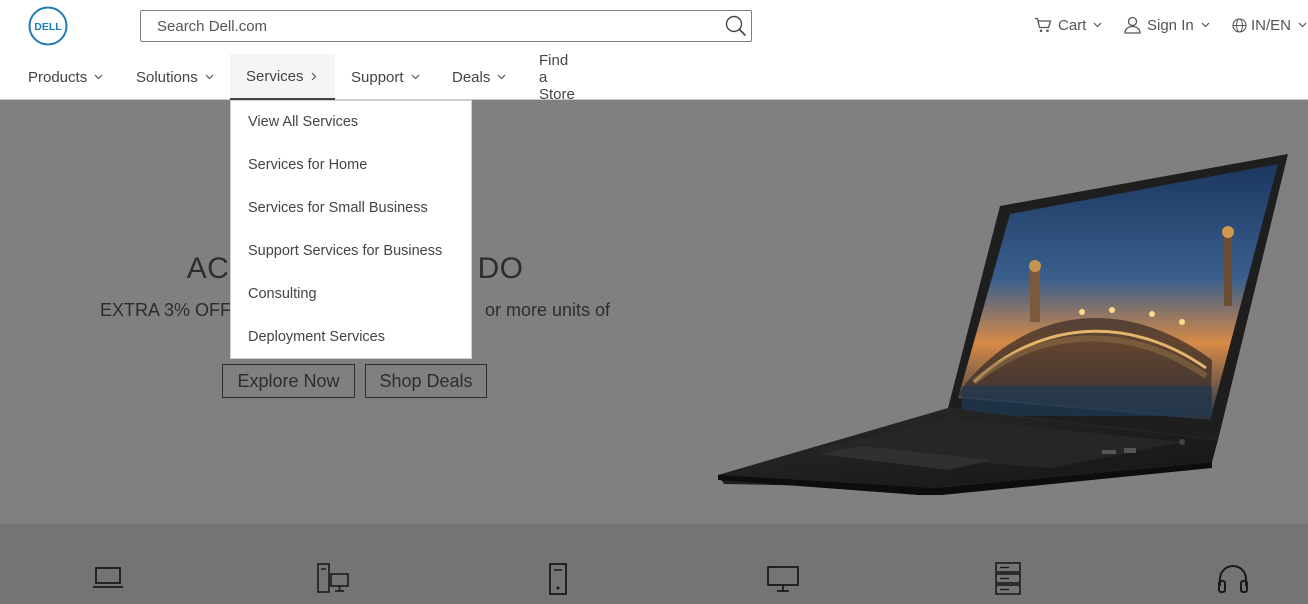  I want to click on nav-services: Services, so click(282, 77).